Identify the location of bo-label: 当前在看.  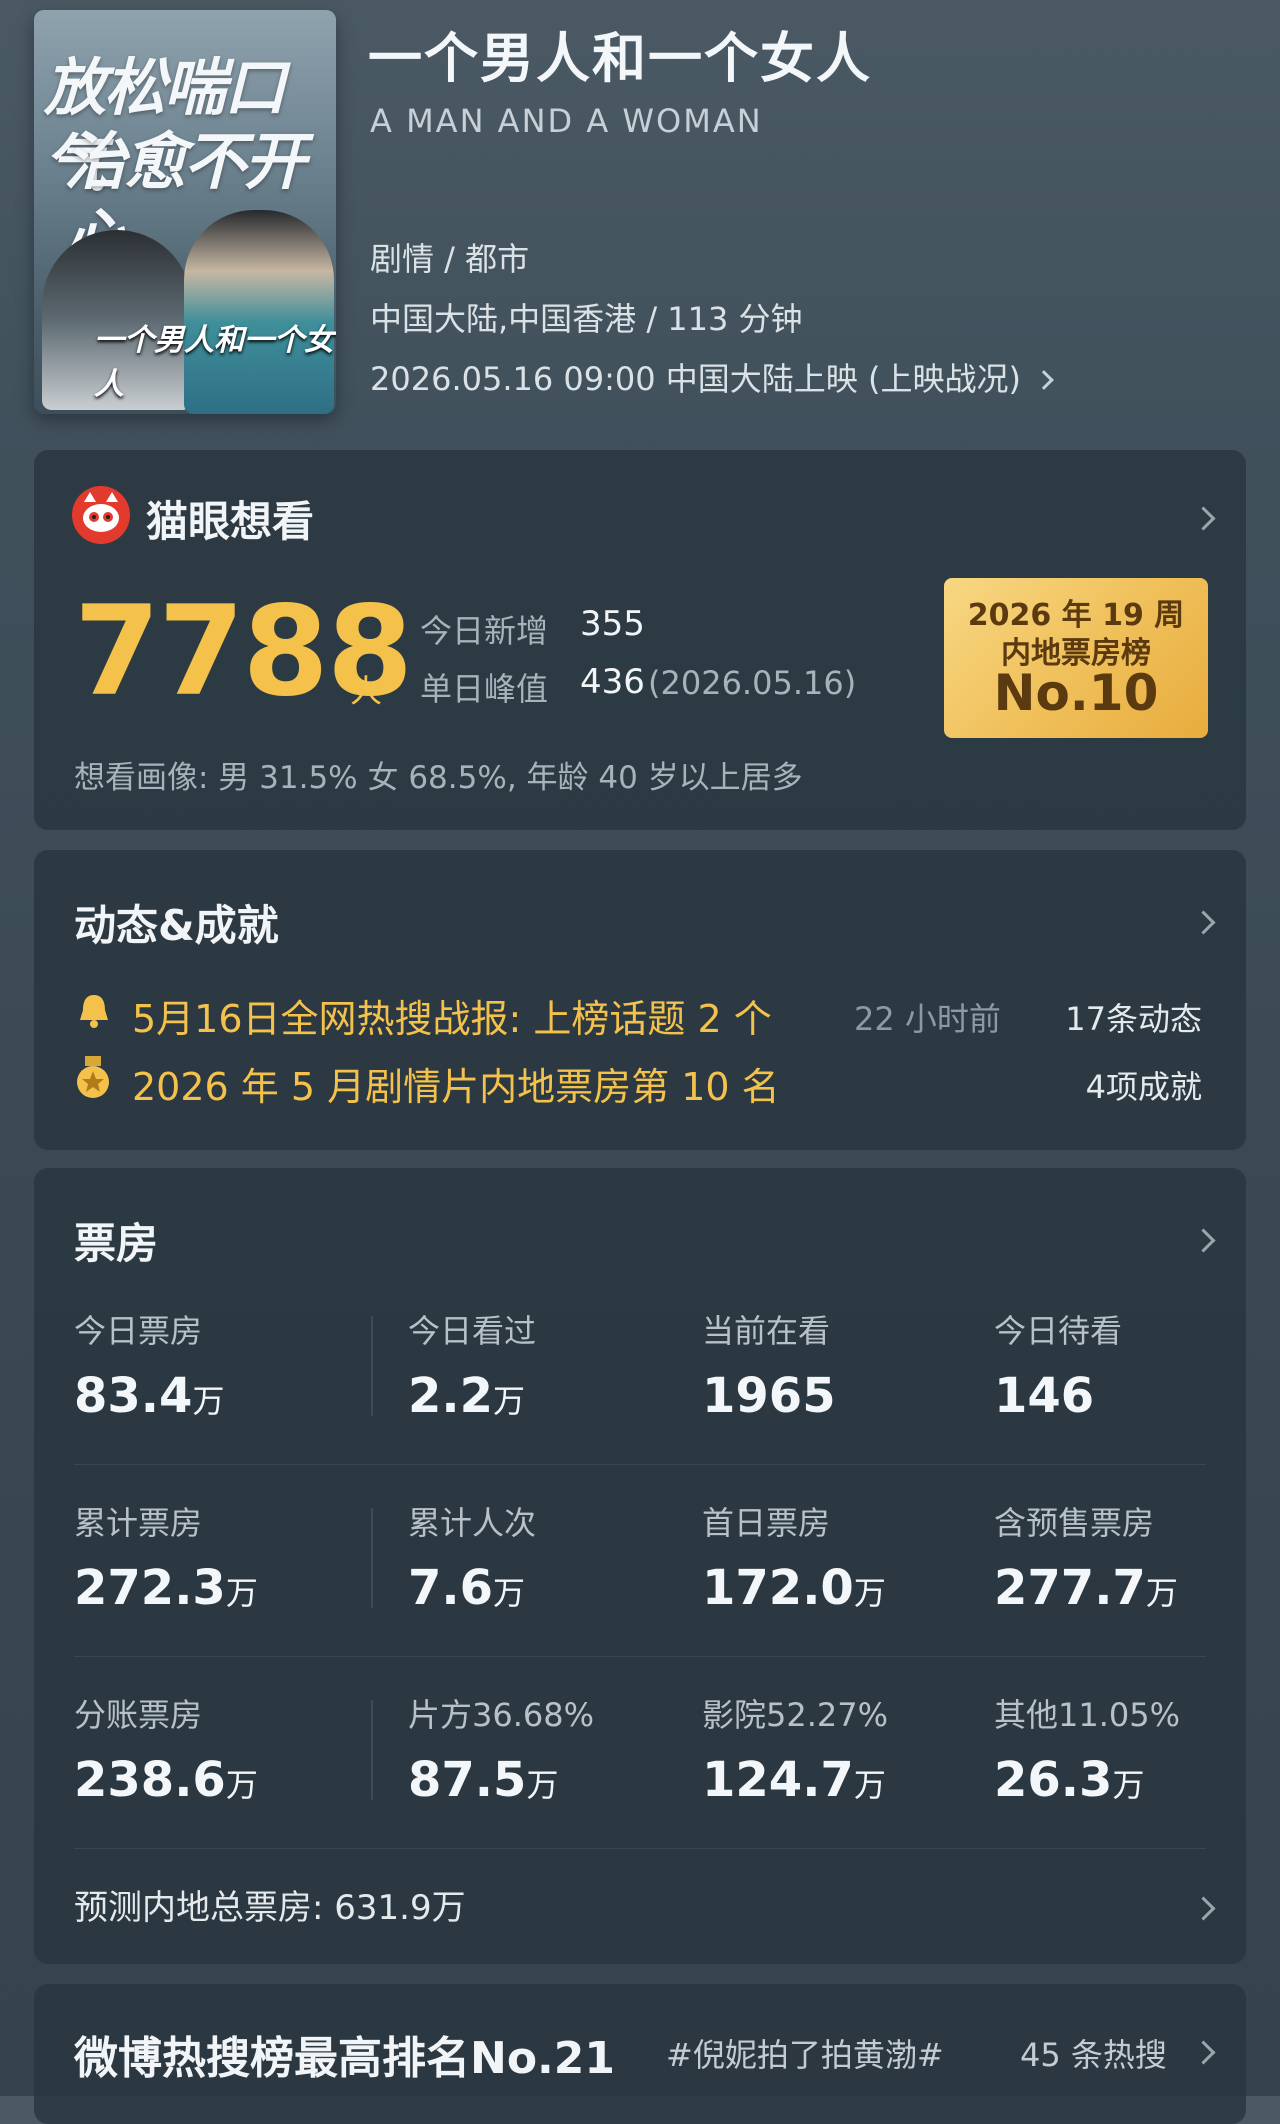
(766, 1331).